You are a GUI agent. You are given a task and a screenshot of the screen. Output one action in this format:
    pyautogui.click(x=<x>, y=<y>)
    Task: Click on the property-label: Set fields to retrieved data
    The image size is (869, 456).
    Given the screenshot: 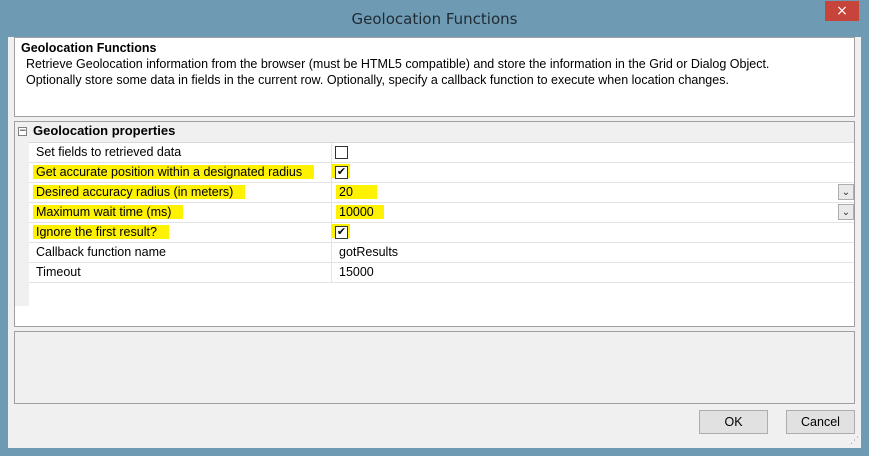 What is the action you would take?
    pyautogui.click(x=109, y=152)
    